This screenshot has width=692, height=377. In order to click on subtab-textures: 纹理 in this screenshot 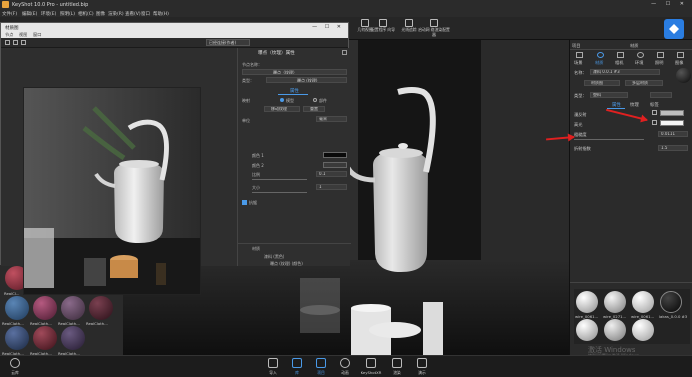, I will do `click(634, 105)`.